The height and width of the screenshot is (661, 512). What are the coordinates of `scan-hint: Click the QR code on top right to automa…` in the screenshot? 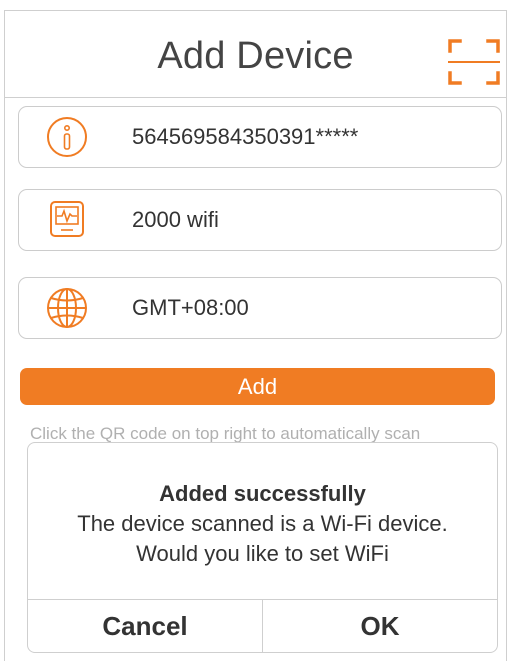 It's located at (225, 433).